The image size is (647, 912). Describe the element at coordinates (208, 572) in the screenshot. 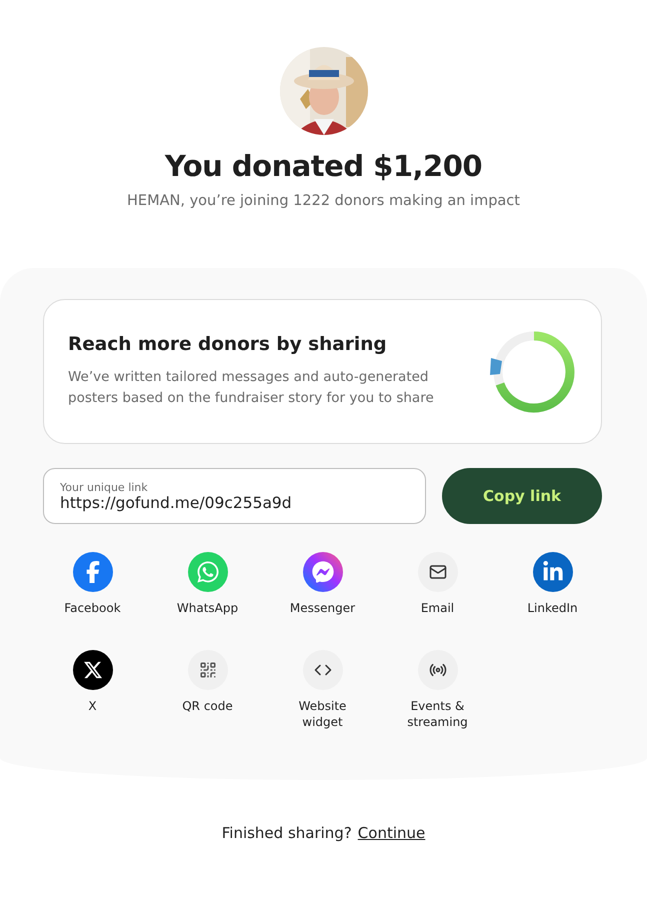

I see `whatsapp-icon` at that location.